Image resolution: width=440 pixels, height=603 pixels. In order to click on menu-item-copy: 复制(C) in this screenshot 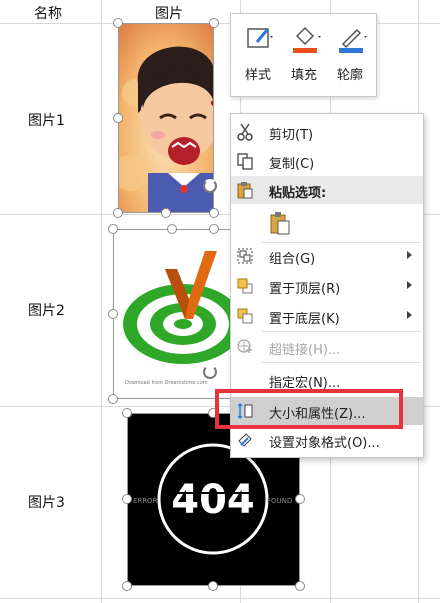, I will do `click(327, 161)`.